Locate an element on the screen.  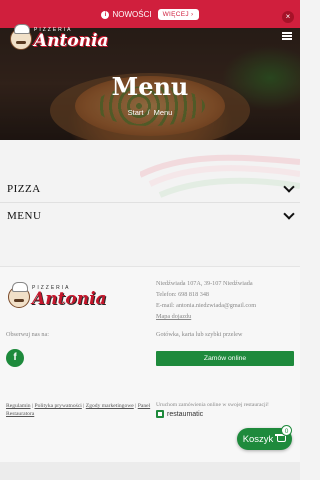
restaumatic-brand: restaumatic is located at coordinates (179, 414).